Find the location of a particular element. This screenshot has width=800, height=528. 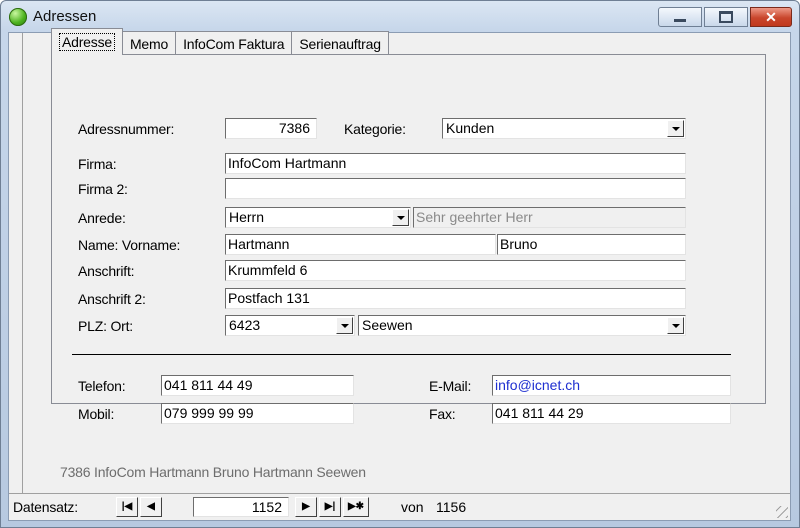

maximize-button is located at coordinates (726, 17).